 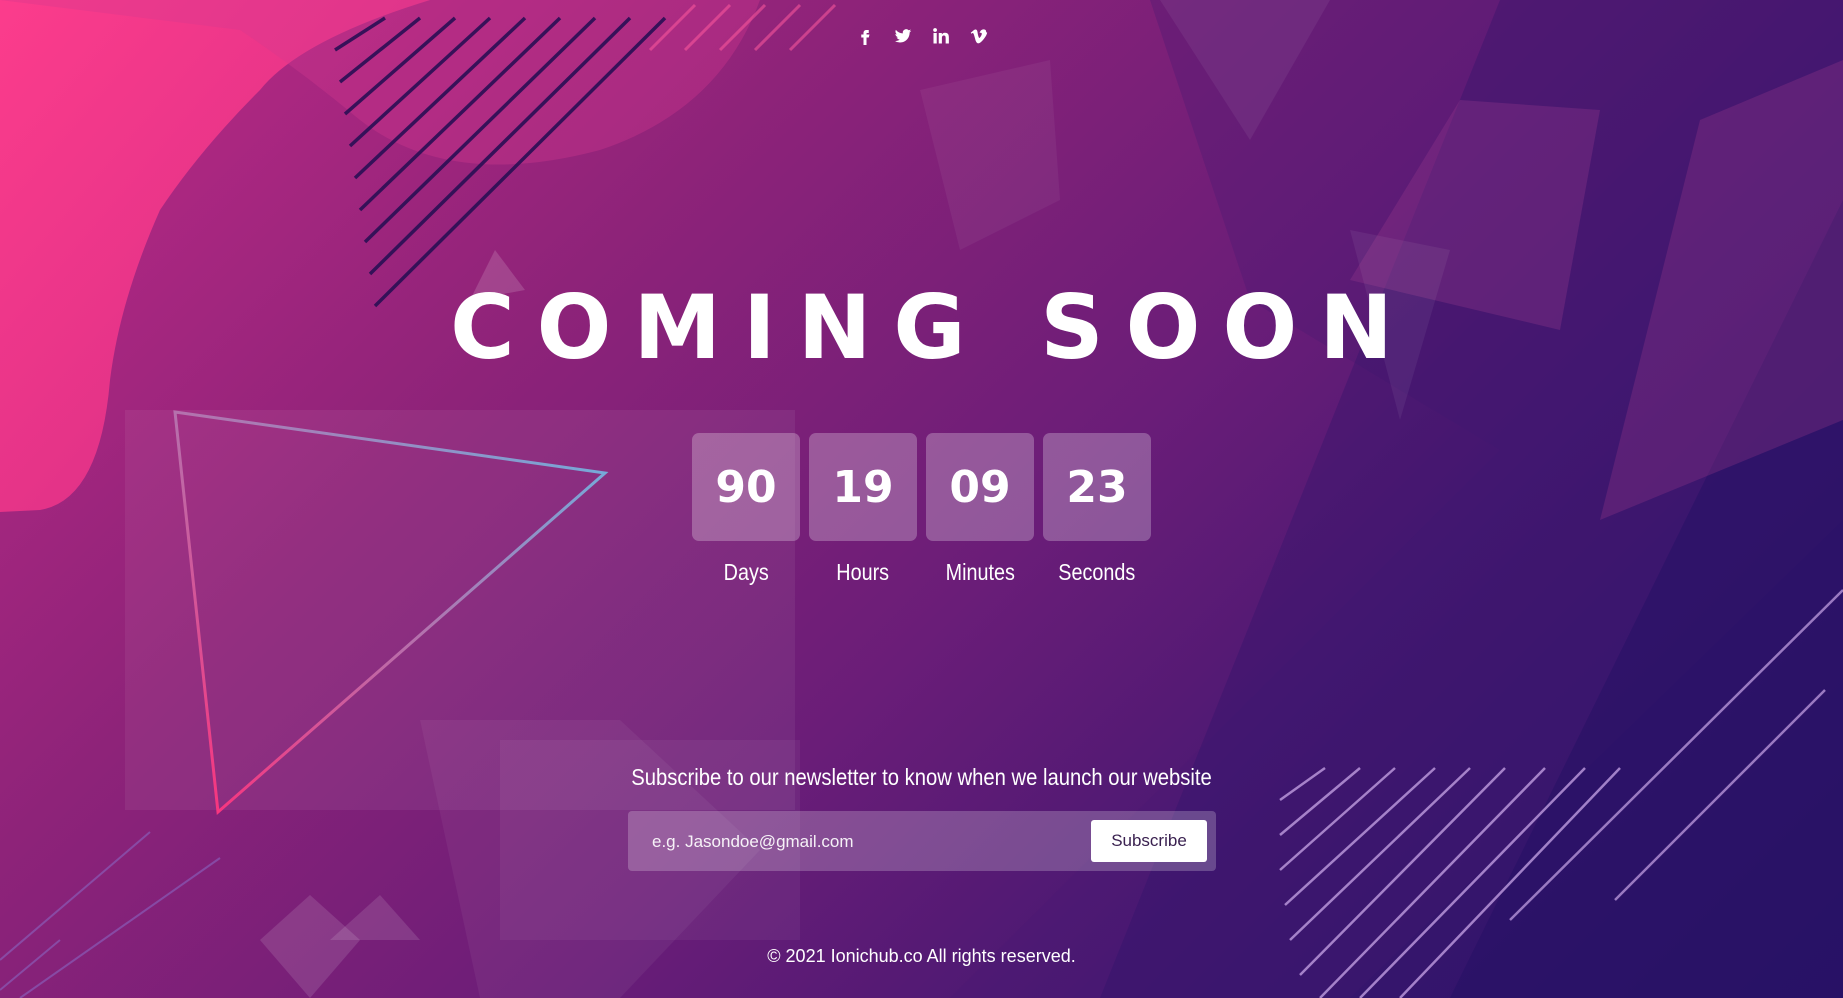 I want to click on countdown-hours: 19 Hours, so click(x=863, y=509).